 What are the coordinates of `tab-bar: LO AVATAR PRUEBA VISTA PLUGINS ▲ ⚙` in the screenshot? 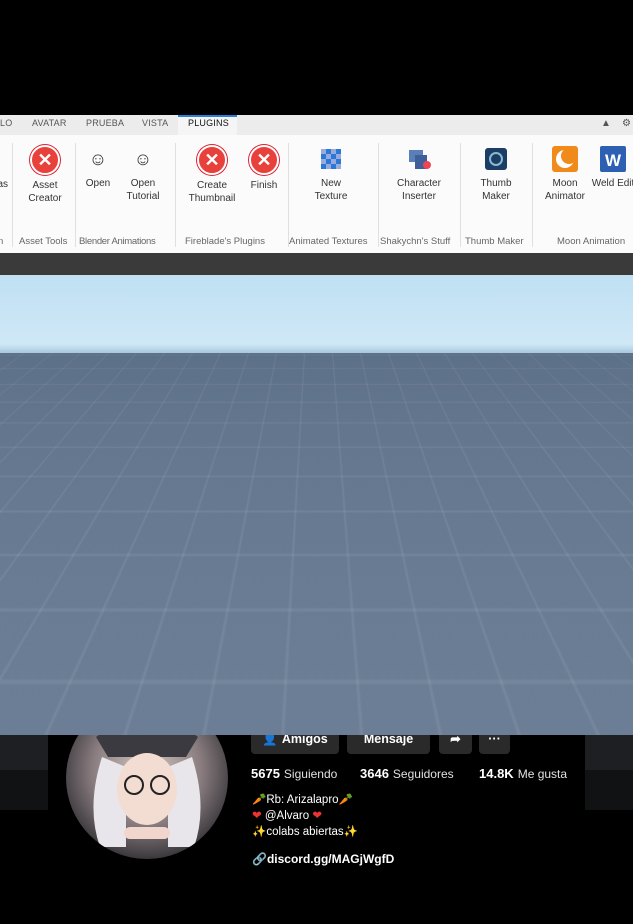 It's located at (316, 125).